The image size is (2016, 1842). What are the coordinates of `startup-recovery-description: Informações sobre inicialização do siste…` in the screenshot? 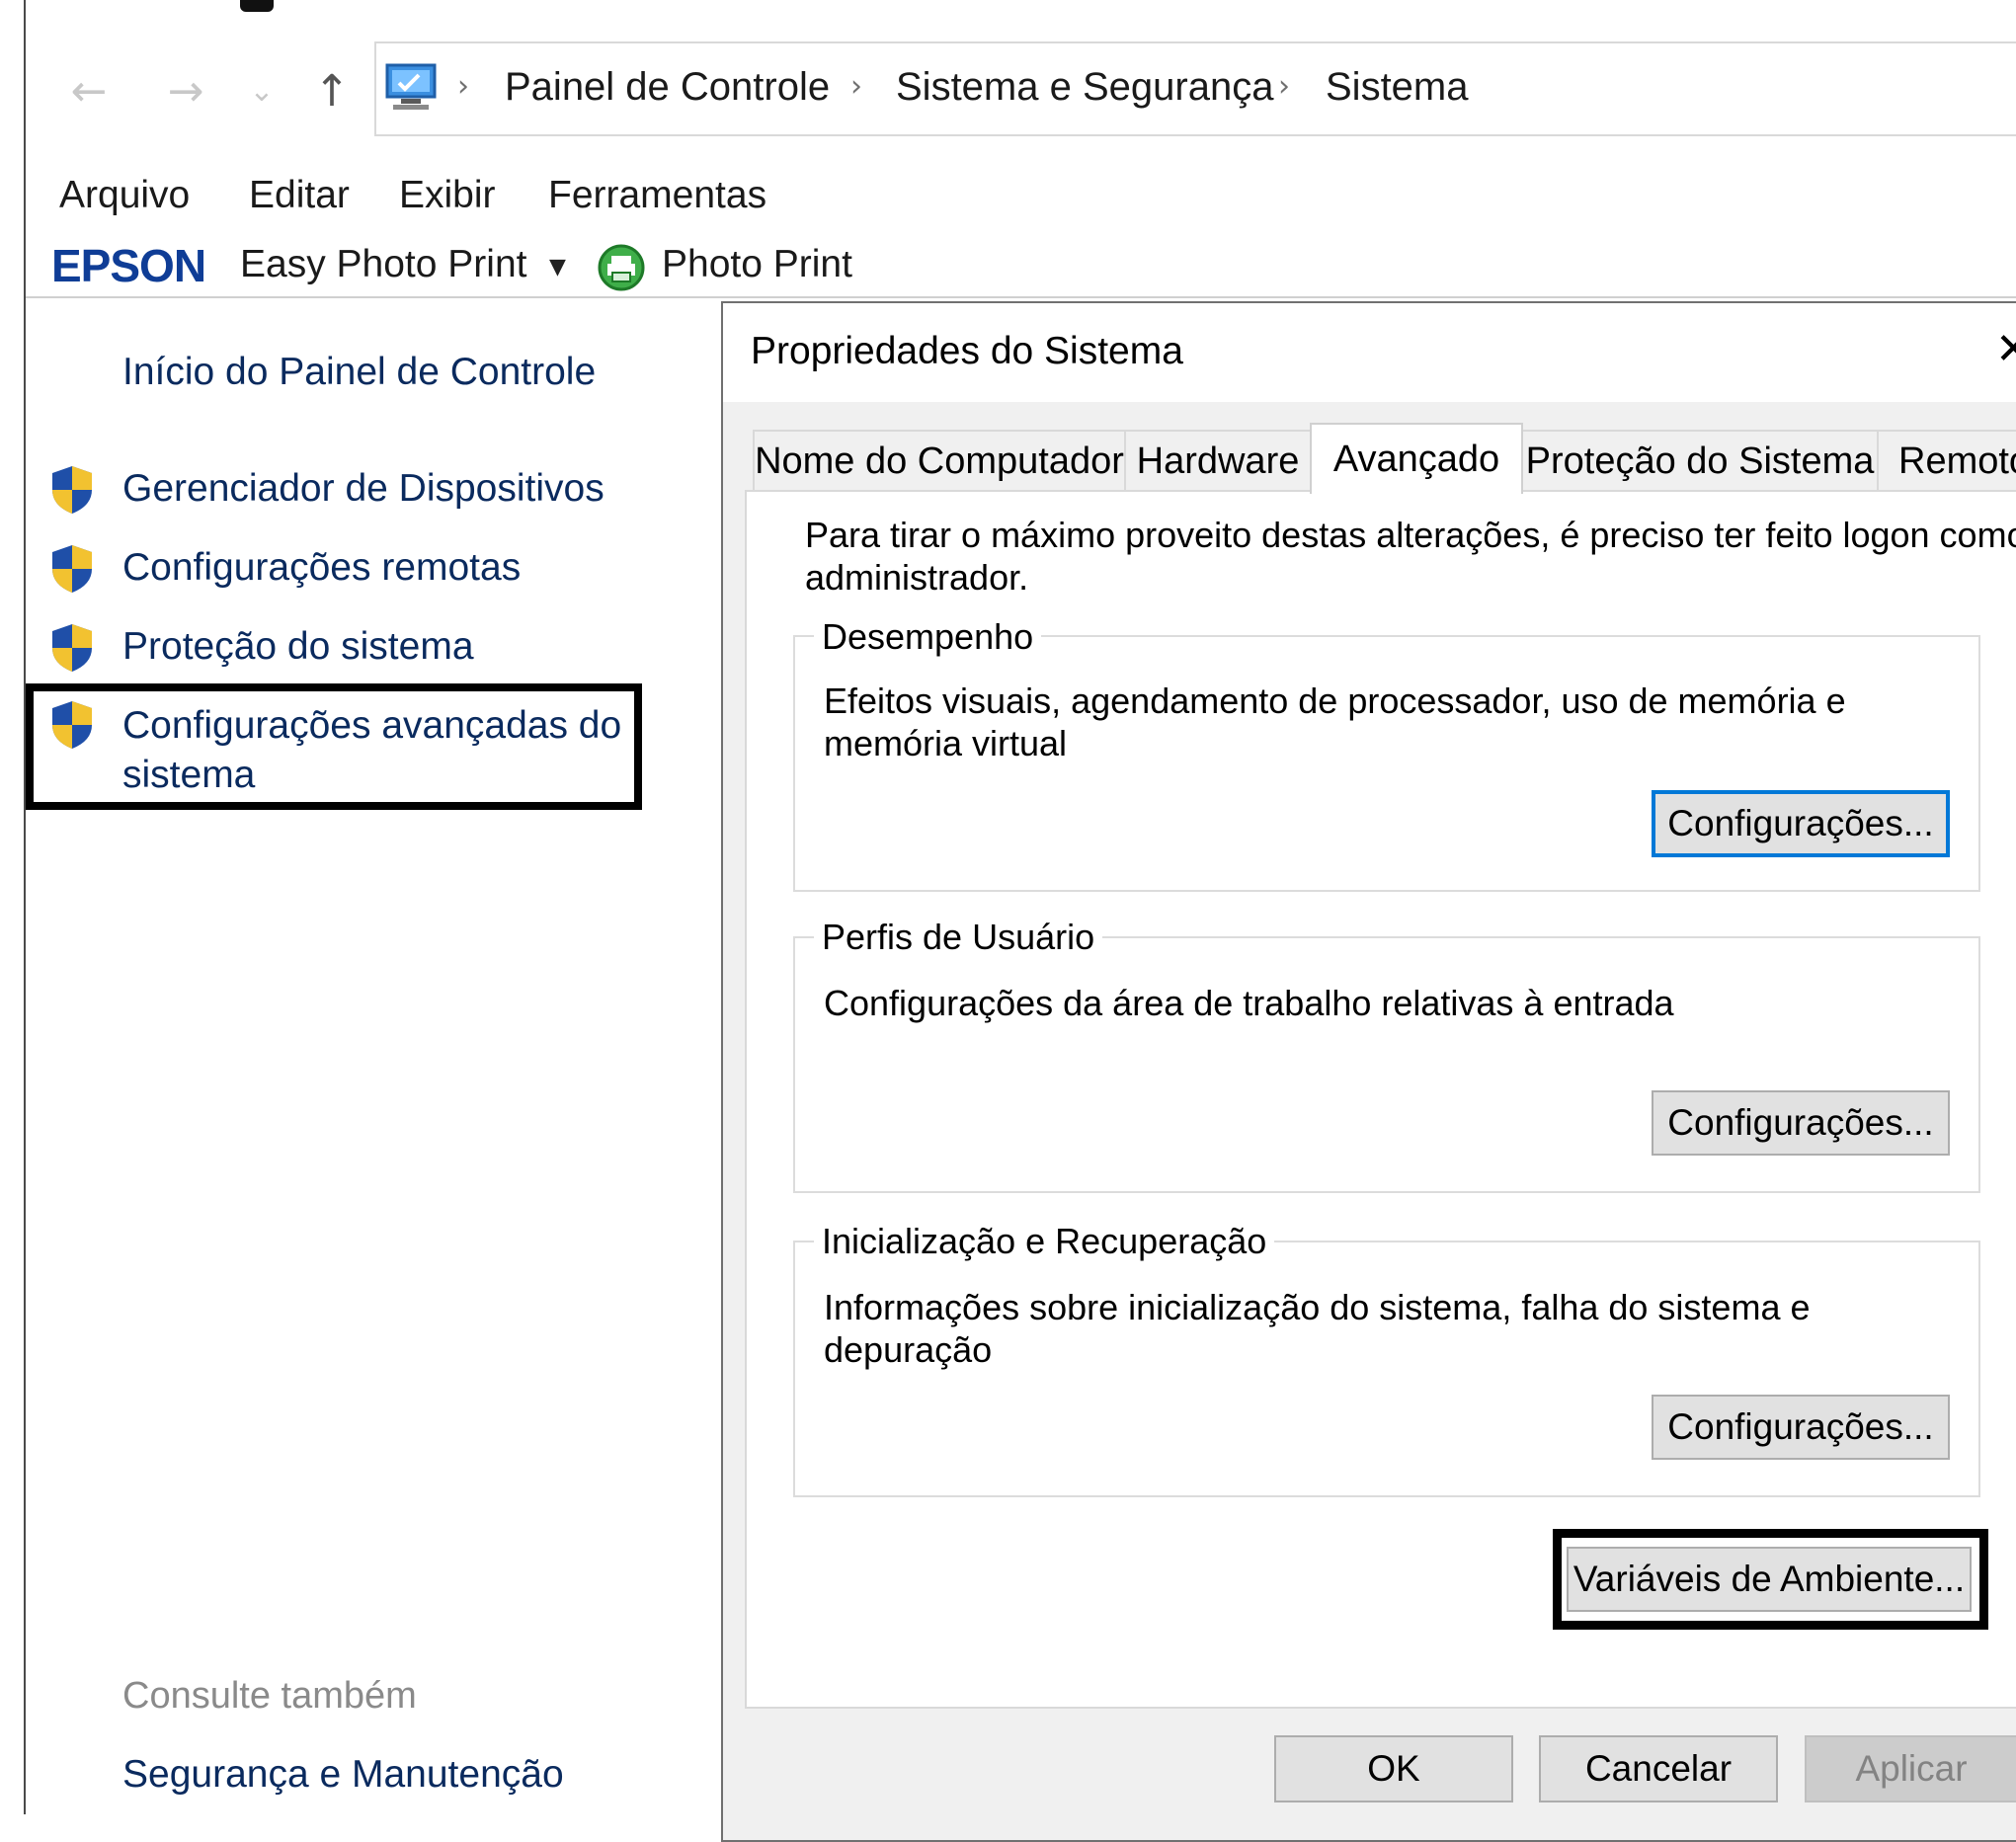 It's located at (1317, 1328).